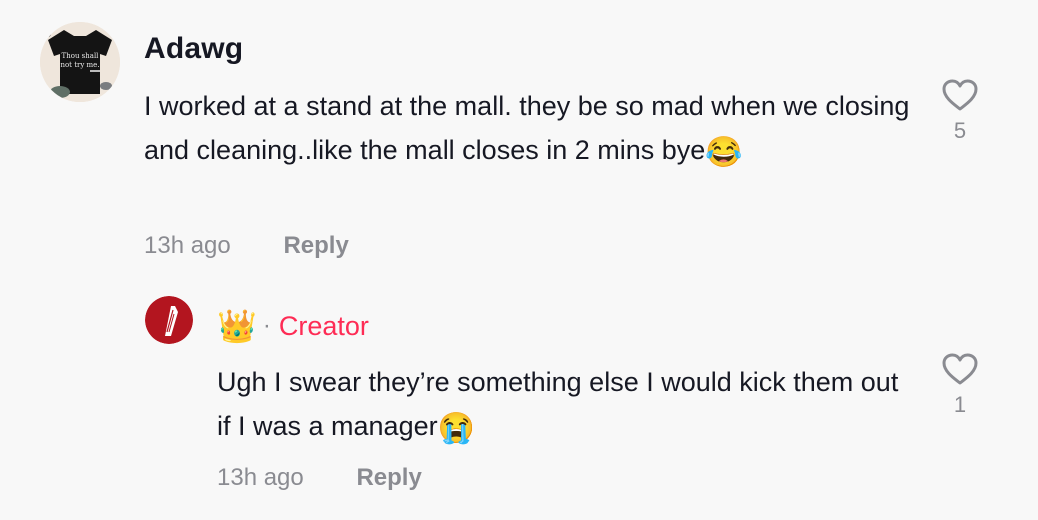 This screenshot has height=520, width=1038. What do you see at coordinates (246, 246) in the screenshot?
I see `comment-meta: 13h ago Reply` at bounding box center [246, 246].